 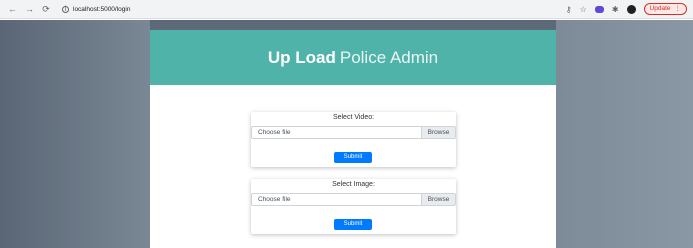 I want to click on more-icon: ⋮, so click(x=678, y=8).